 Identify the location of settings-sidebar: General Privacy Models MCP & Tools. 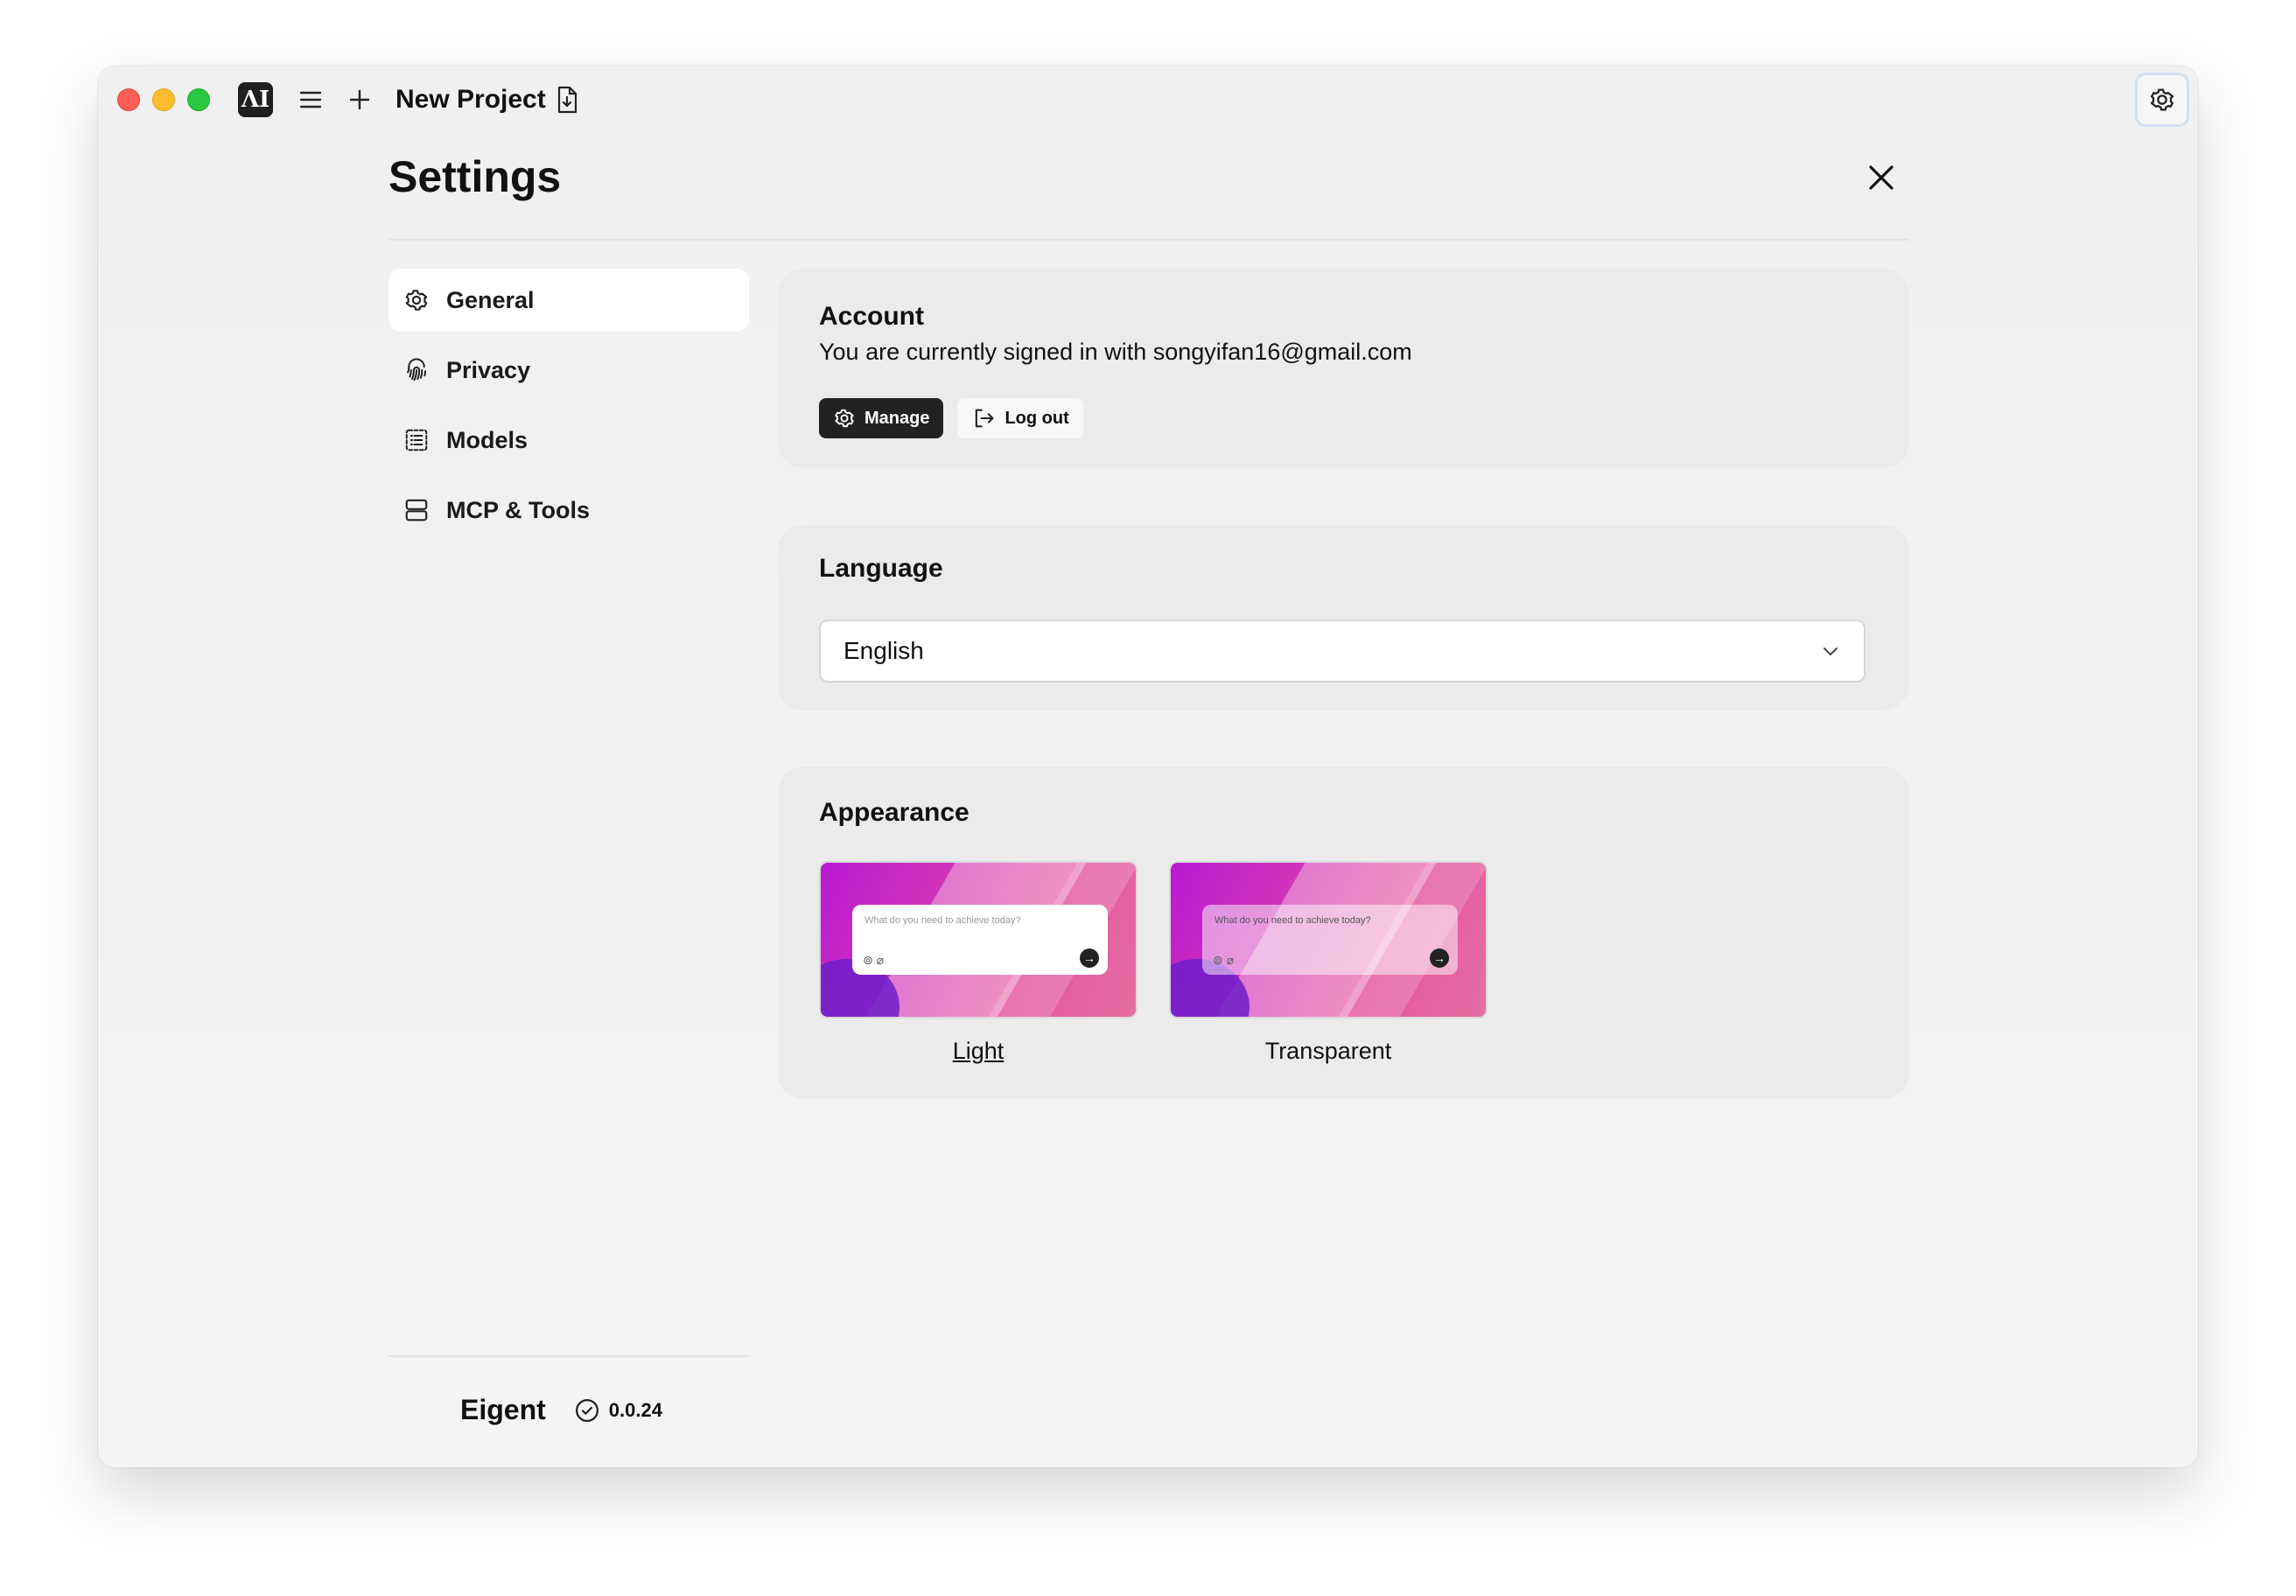
(568, 409).